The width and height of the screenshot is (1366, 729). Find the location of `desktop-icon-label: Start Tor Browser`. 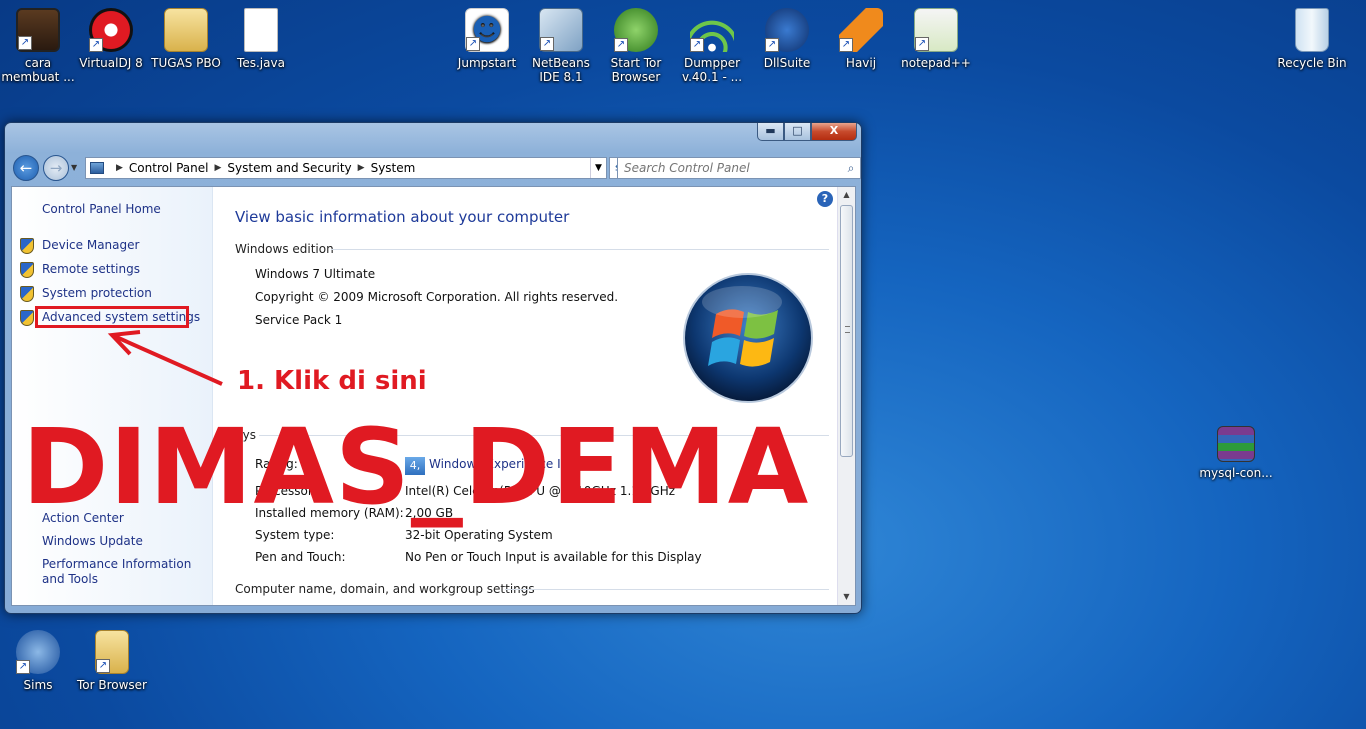

desktop-icon-label: Start Tor Browser is located at coordinates (636, 70).